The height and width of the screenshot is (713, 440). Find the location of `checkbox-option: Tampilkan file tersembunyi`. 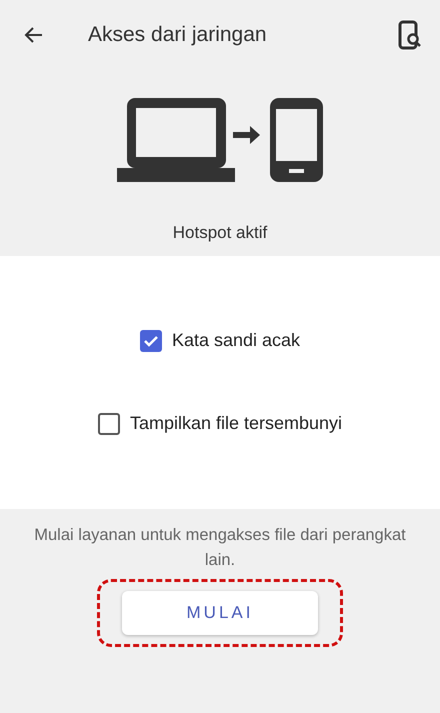

checkbox-option: Tampilkan file tersembunyi is located at coordinates (220, 423).